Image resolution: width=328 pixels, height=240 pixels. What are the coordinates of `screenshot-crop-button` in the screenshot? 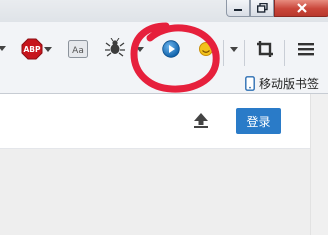 It's located at (265, 49).